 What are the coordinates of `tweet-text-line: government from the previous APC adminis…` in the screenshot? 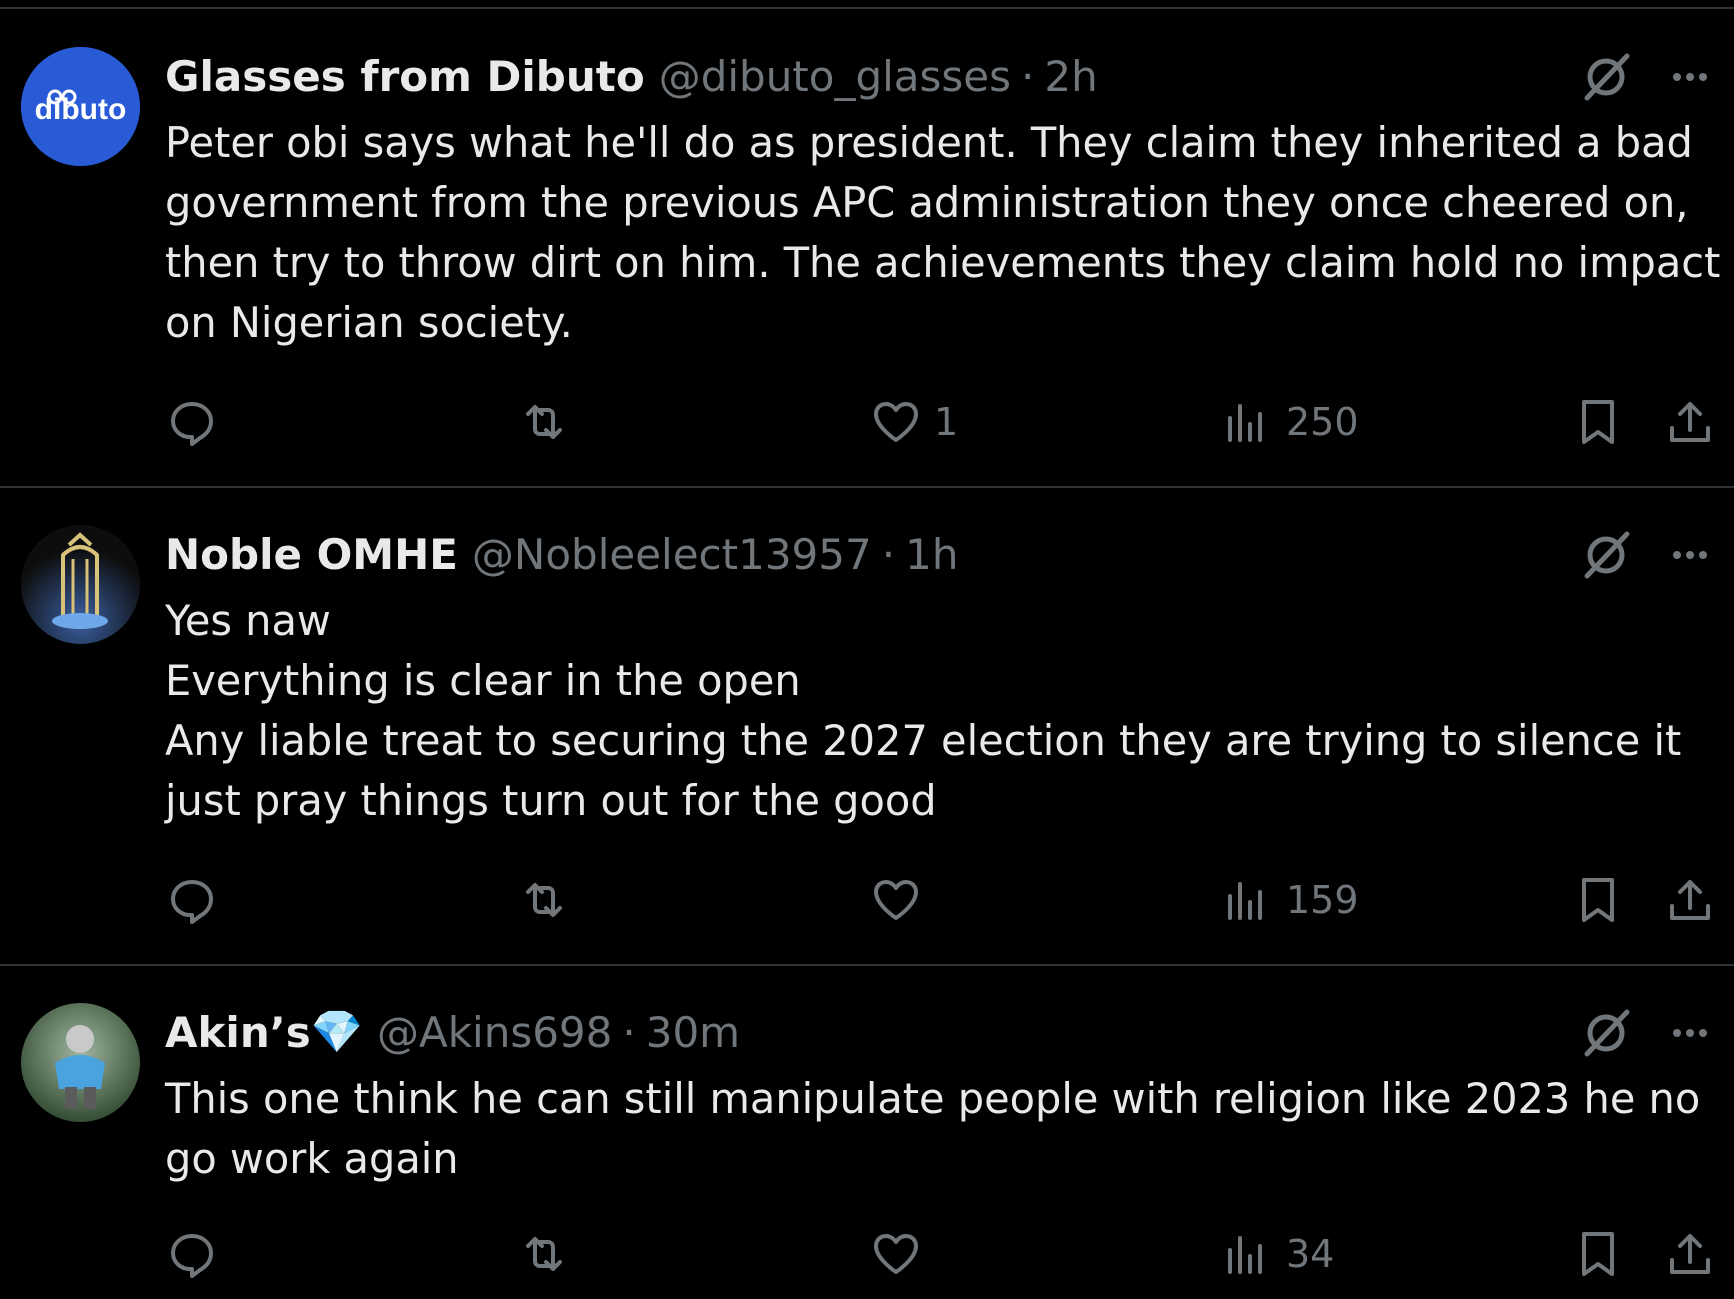 It's located at (927, 202).